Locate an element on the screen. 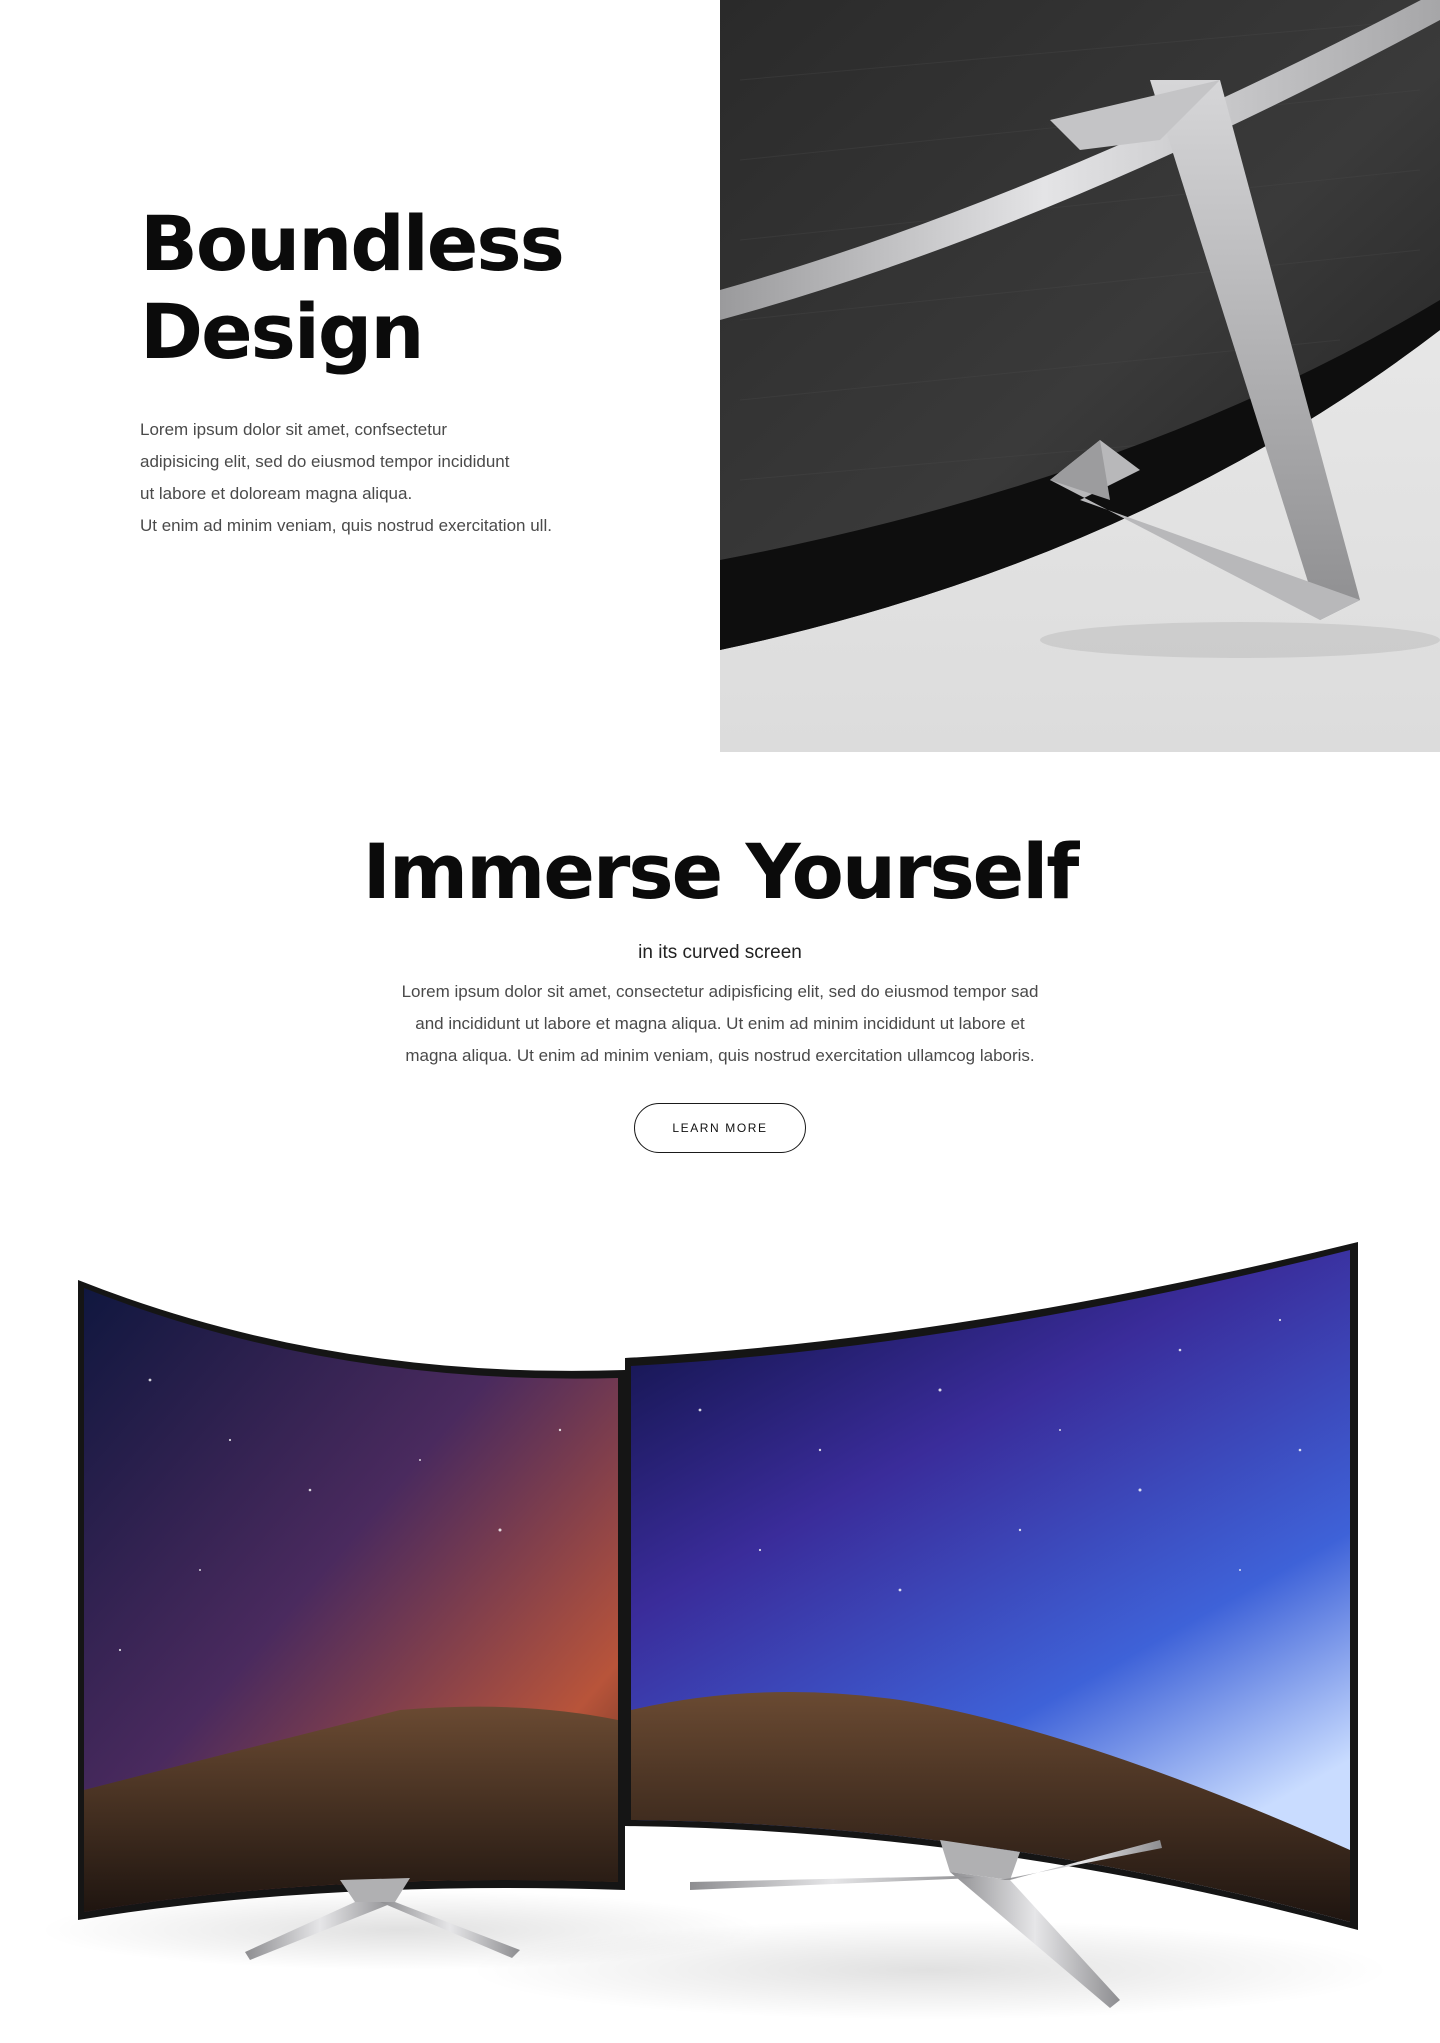 The width and height of the screenshot is (1440, 2043). design-description-line: Lorem ipsum dolor sit amet, confsectetur is located at coordinates (294, 429).